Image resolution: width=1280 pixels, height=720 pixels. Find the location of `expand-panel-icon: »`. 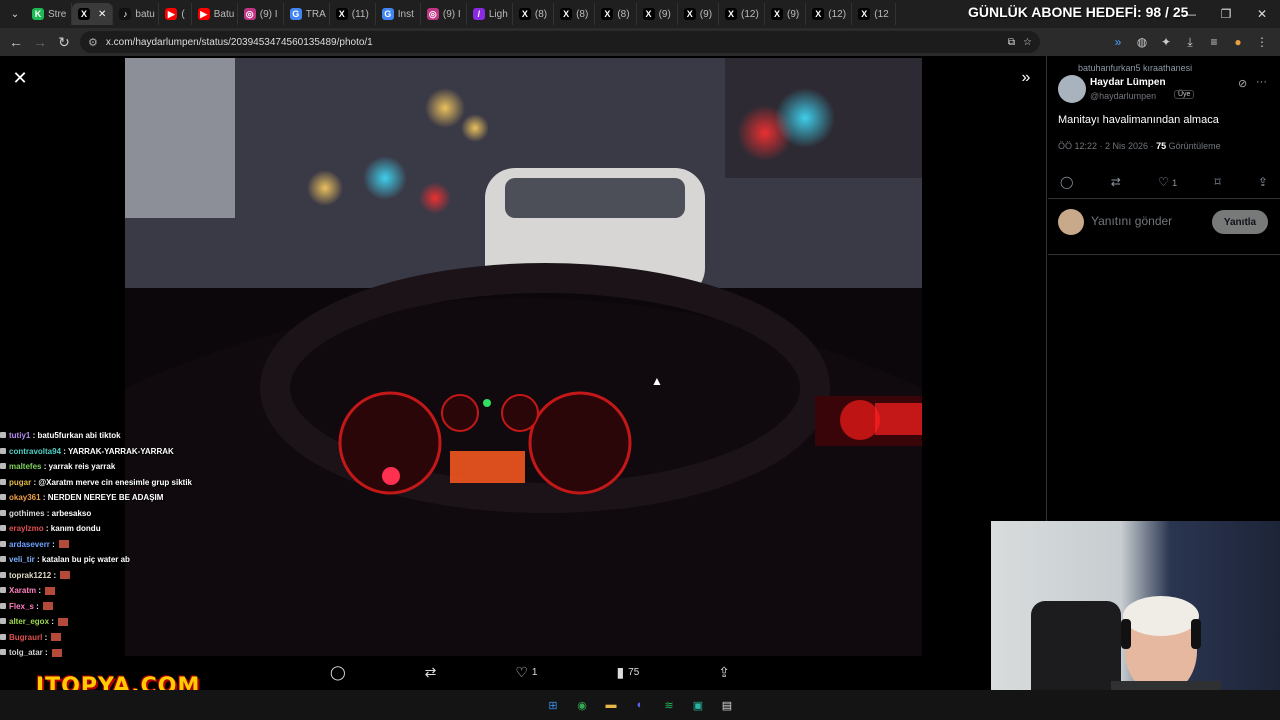

expand-panel-icon: » is located at coordinates (1026, 78).